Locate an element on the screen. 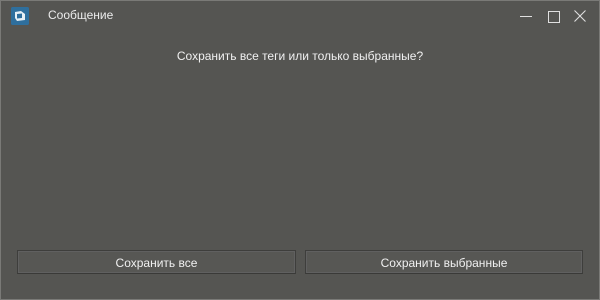 The height and width of the screenshot is (300, 600). app-icon is located at coordinates (20, 16).